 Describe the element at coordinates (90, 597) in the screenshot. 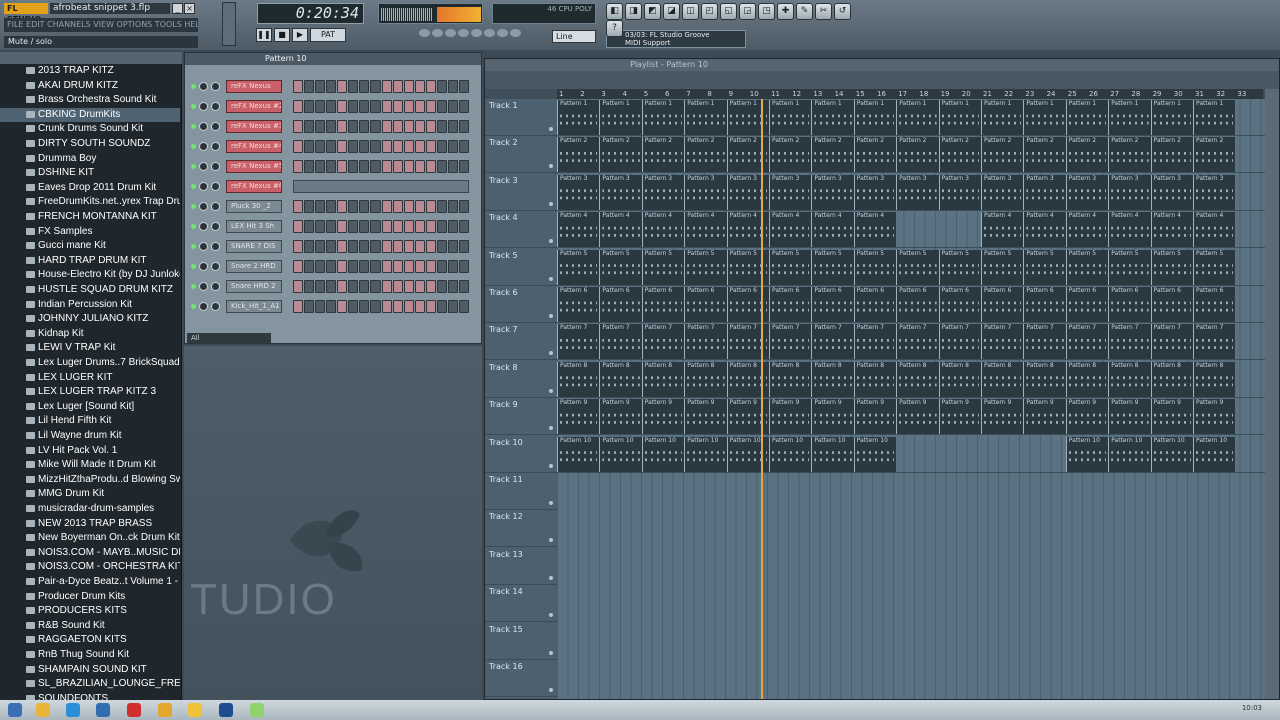

I see `browser-folder-item: Producer Drum Kits` at that location.